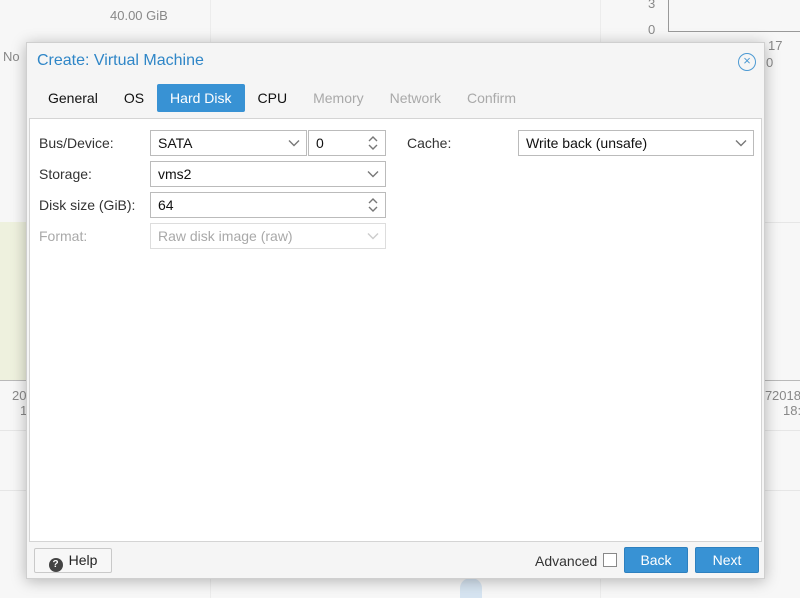  Describe the element at coordinates (19, 395) in the screenshot. I see `bg-axis-label: 20` at that location.